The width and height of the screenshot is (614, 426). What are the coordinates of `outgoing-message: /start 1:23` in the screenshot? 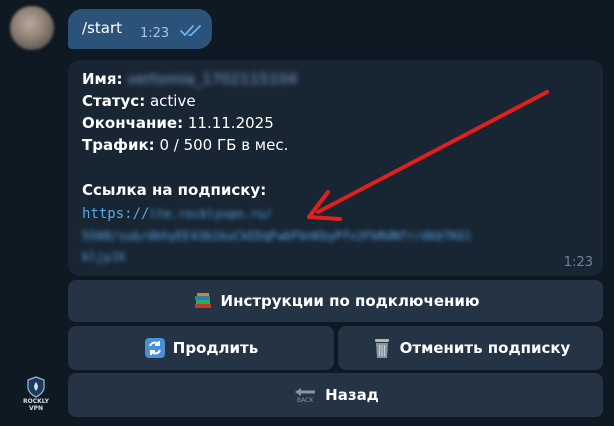 It's located at (140, 29).